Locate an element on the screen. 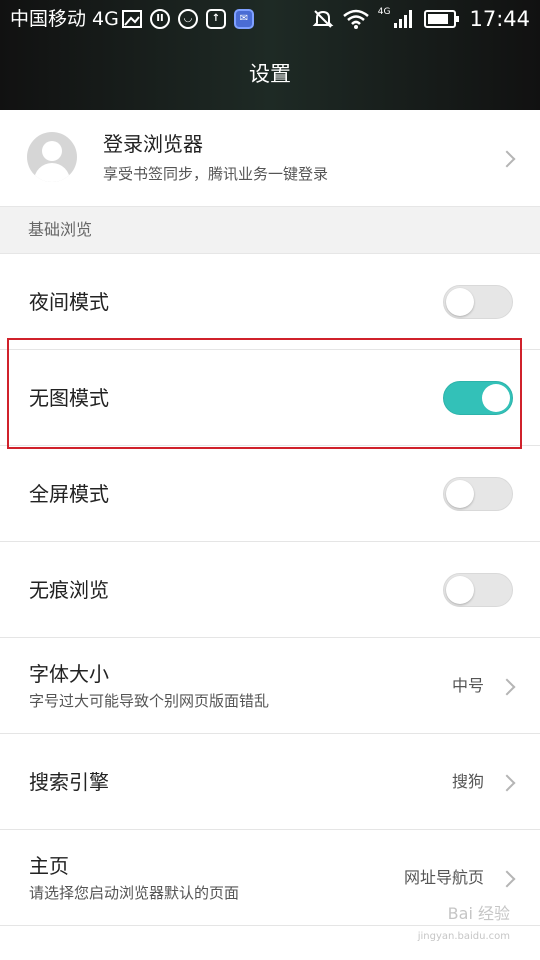  watermark-logo: Bai 经验 is located at coordinates (478, 913).